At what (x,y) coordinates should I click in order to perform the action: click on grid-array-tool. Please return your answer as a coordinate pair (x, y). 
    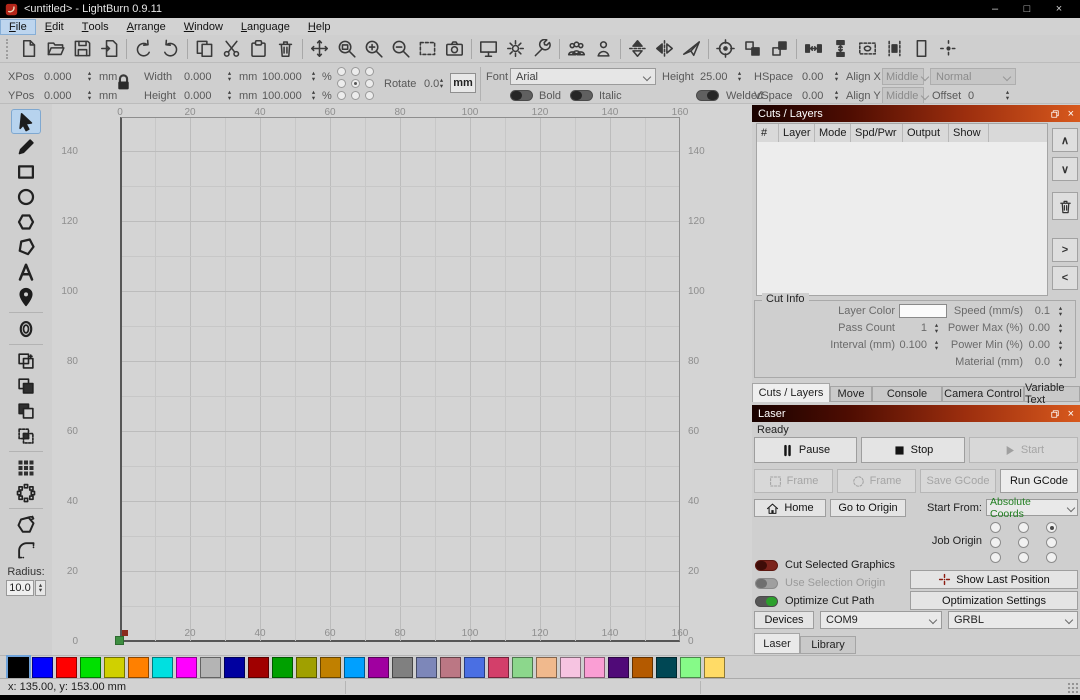
    Looking at the image, I should click on (26, 467).